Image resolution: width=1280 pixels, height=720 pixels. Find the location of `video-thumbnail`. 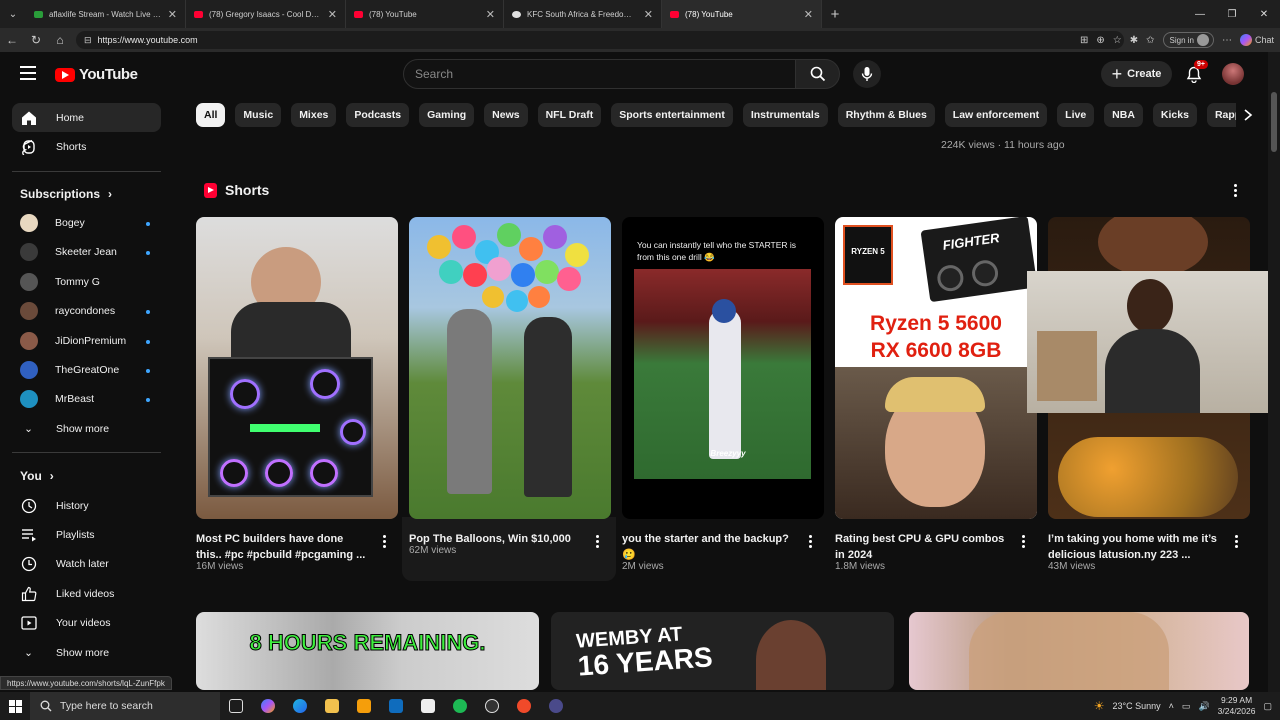

video-thumbnail is located at coordinates (1079, 651).